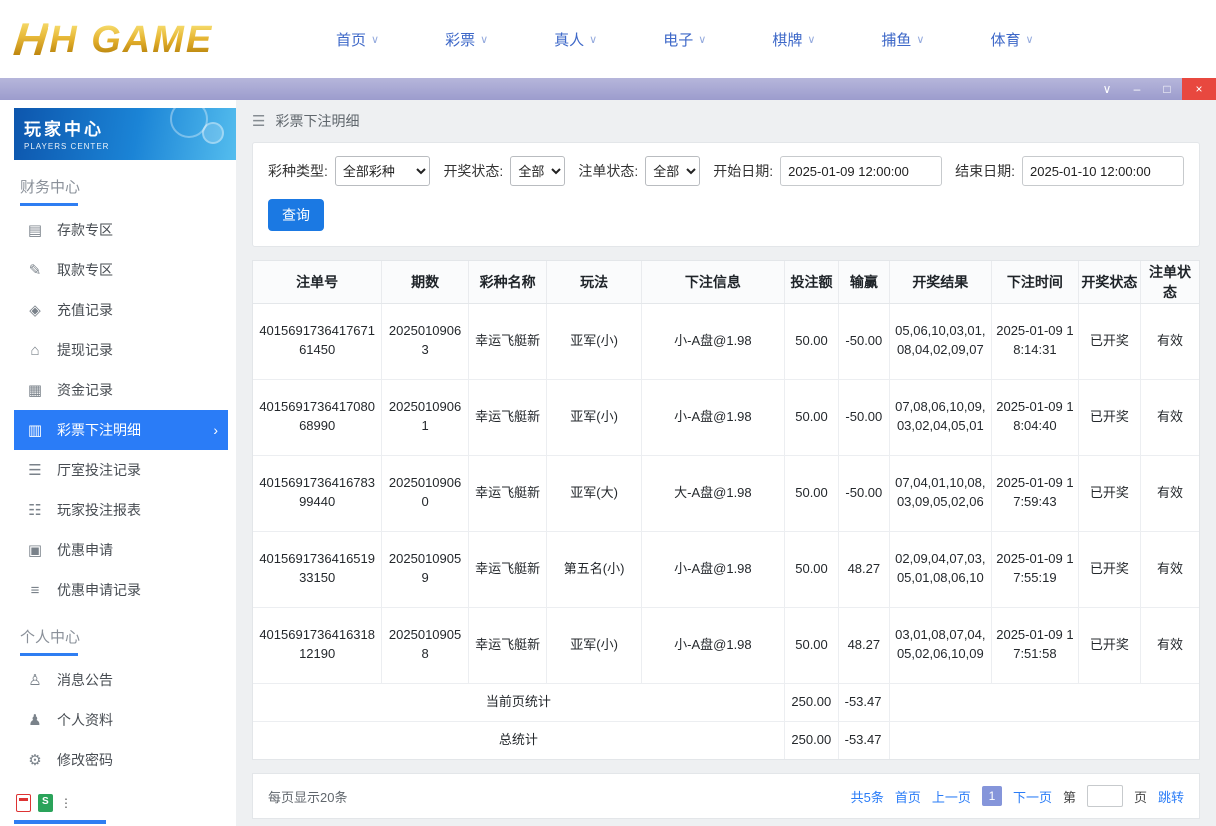 The height and width of the screenshot is (826, 1216). What do you see at coordinates (99, 510) in the screenshot?
I see `sidebar-item-label: 玩家投注报表` at bounding box center [99, 510].